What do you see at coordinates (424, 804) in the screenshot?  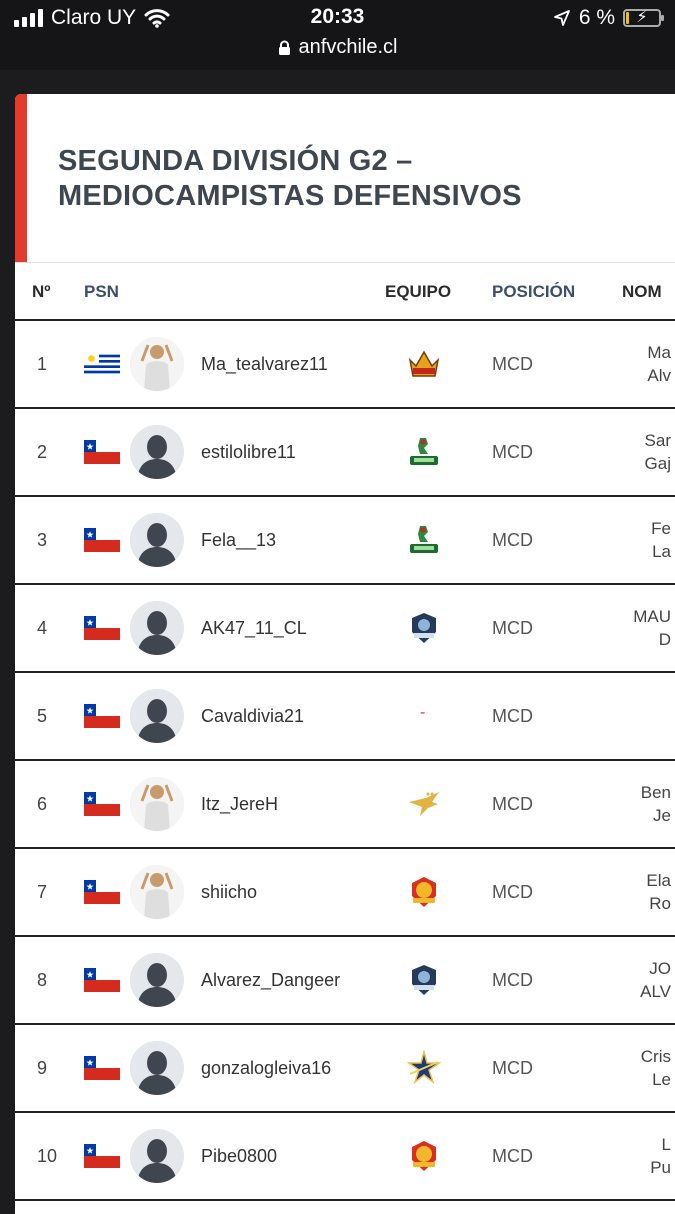 I see `team-eagle-logo` at bounding box center [424, 804].